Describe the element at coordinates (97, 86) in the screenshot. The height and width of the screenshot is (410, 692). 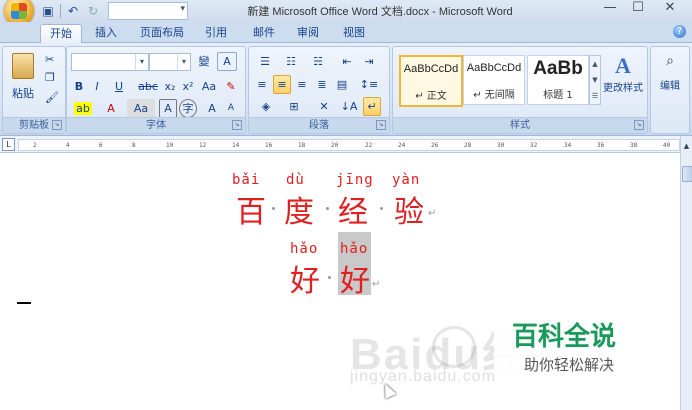
I see `italic-button: I` at that location.